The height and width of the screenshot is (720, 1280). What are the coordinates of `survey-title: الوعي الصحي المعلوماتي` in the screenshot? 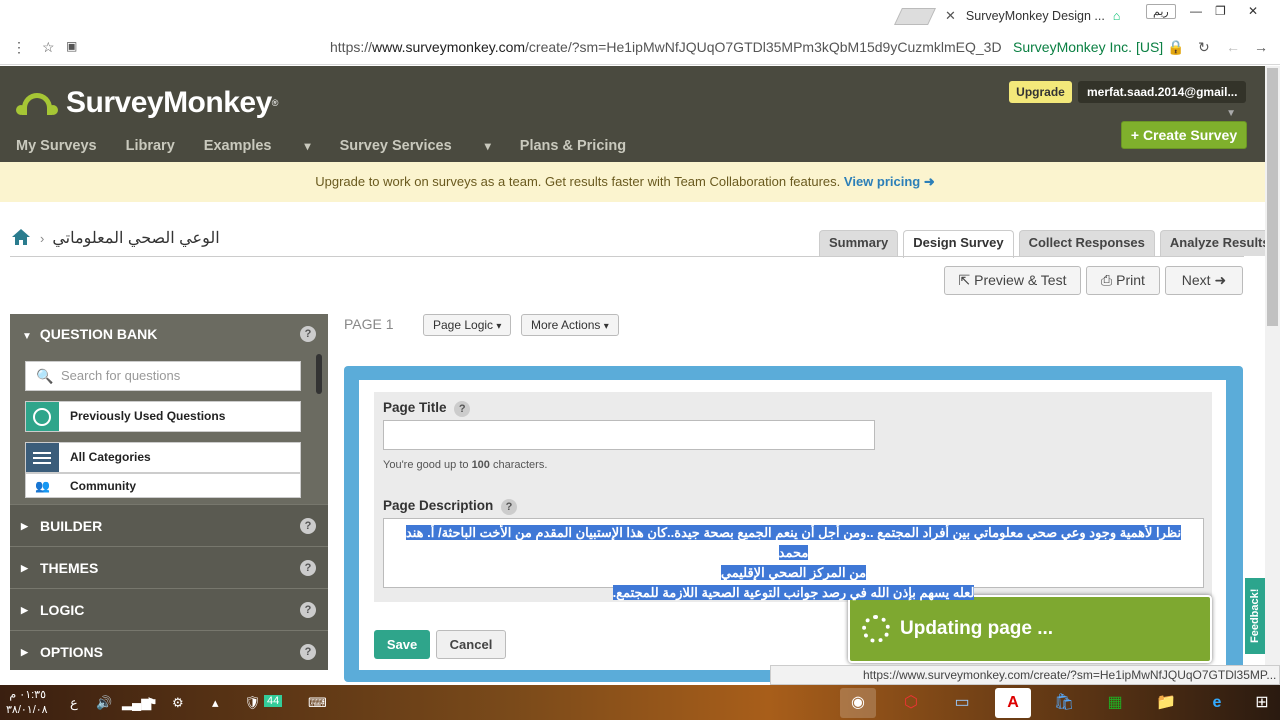 It's located at (136, 238).